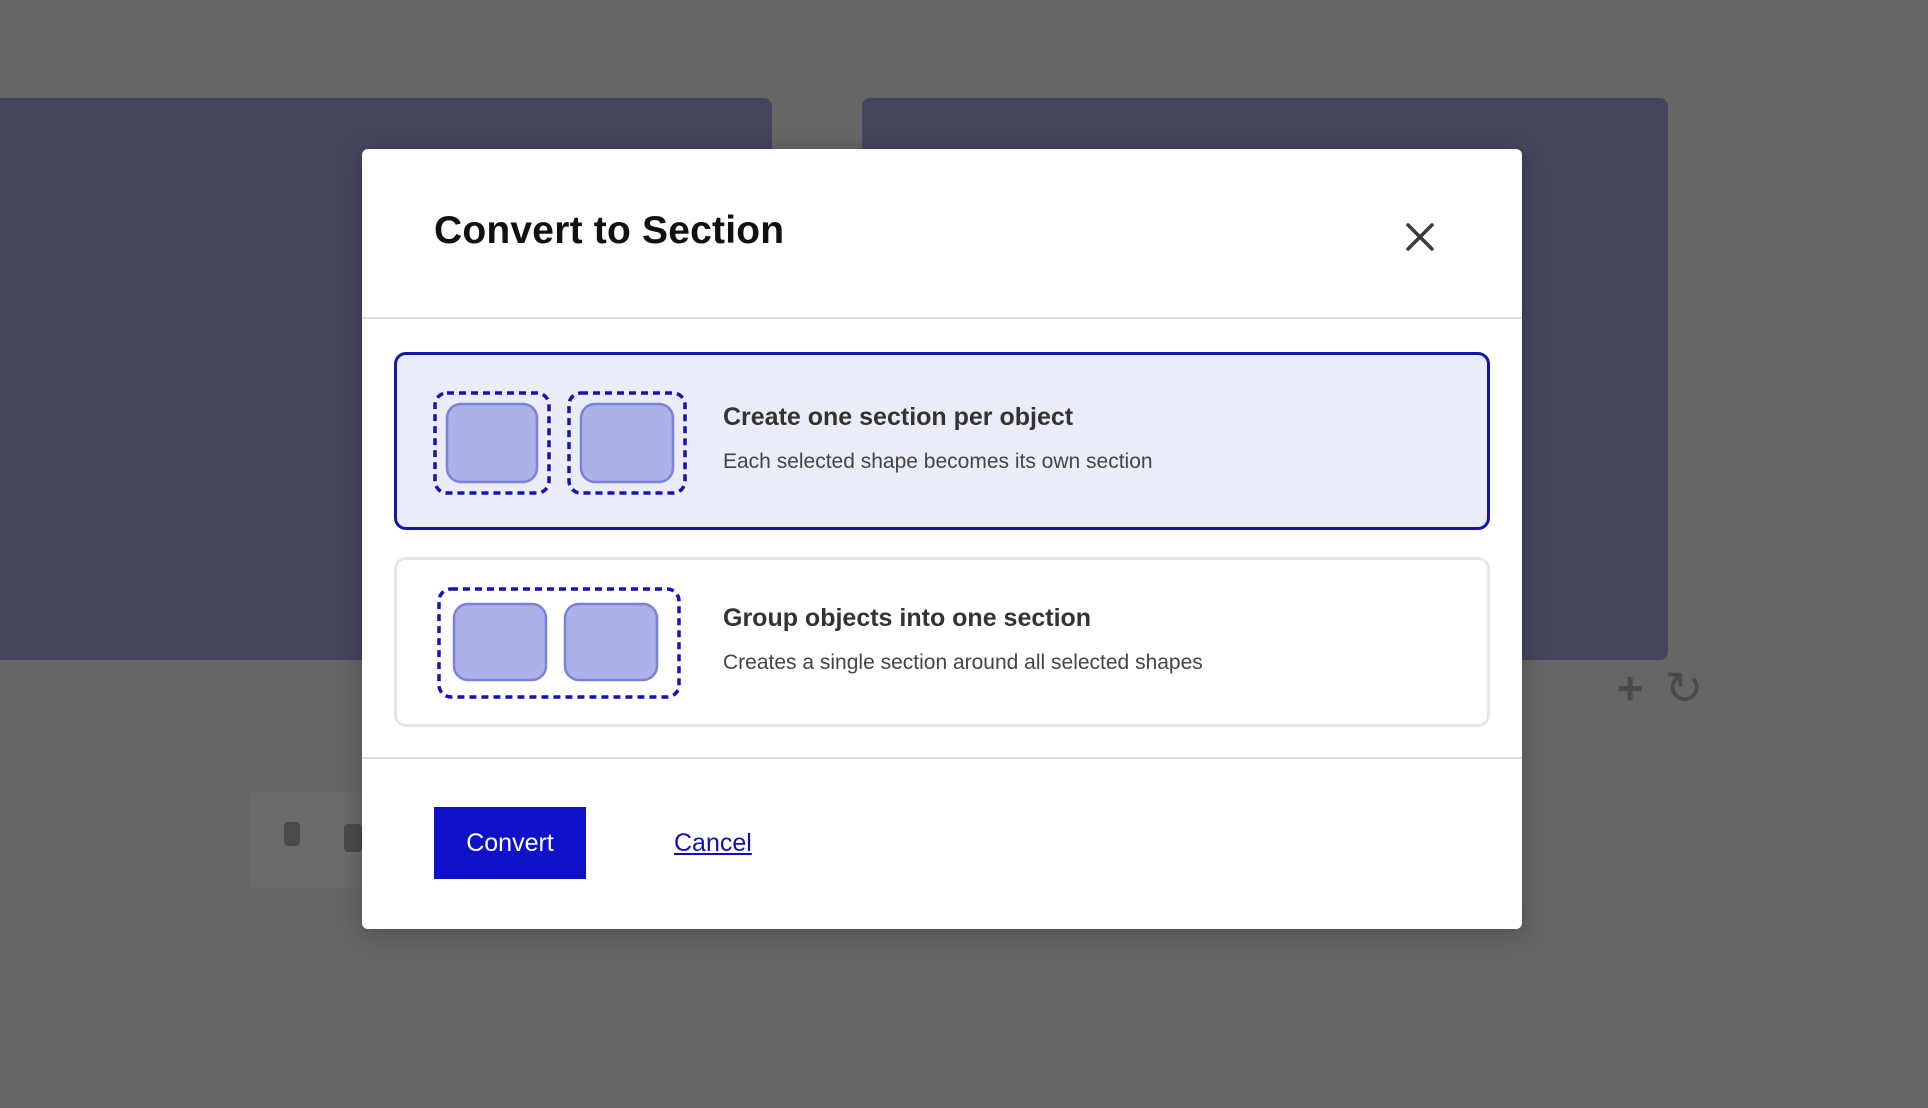  What do you see at coordinates (1630, 688) in the screenshot?
I see `background-plus-icon: +` at bounding box center [1630, 688].